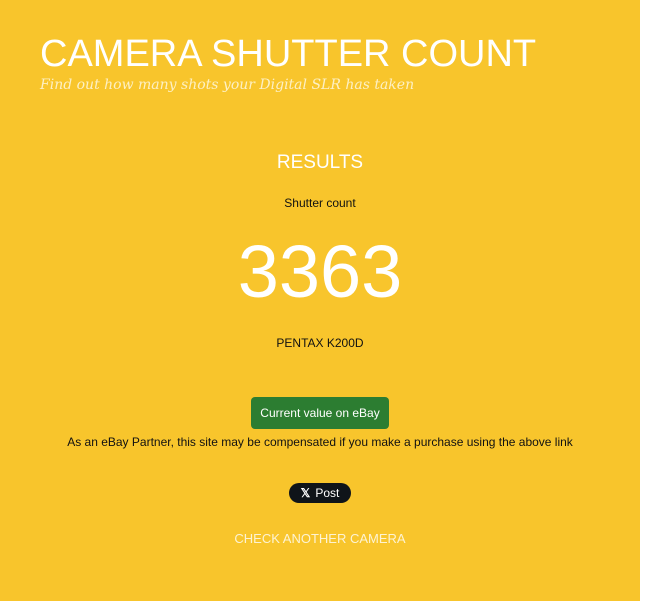  Describe the element at coordinates (320, 271) in the screenshot. I see `shutter-count-value: 3363` at that location.